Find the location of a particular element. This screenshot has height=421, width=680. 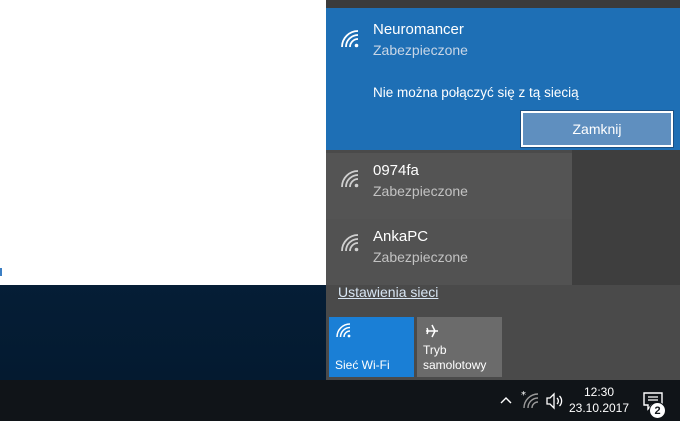

network-item-0974fa: 0974fa Zabezpieczone is located at coordinates (449, 186).